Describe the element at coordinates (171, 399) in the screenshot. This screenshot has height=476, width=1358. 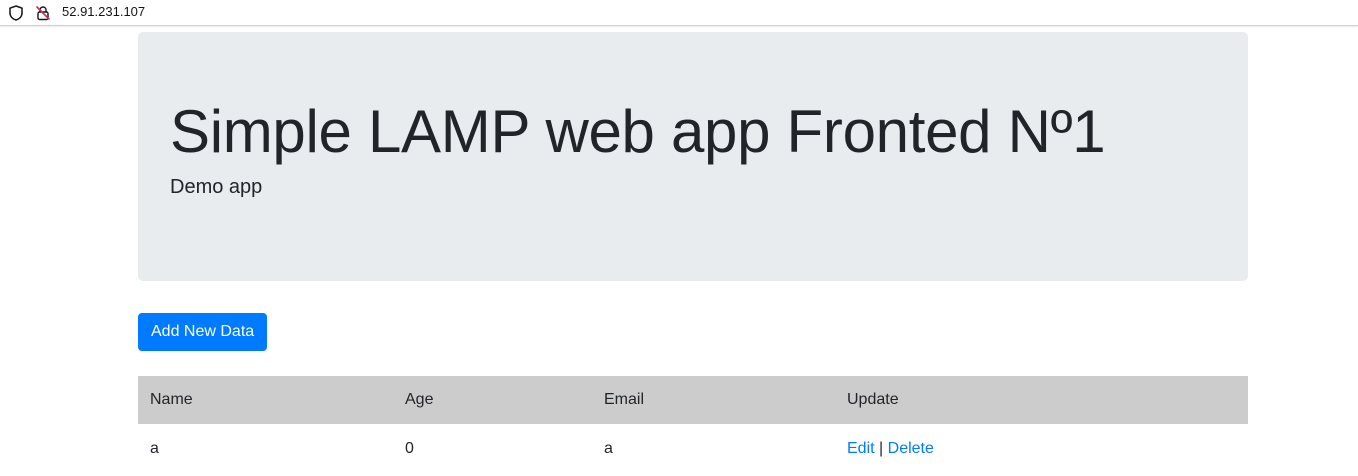
I see `column-header-name: Name` at that location.